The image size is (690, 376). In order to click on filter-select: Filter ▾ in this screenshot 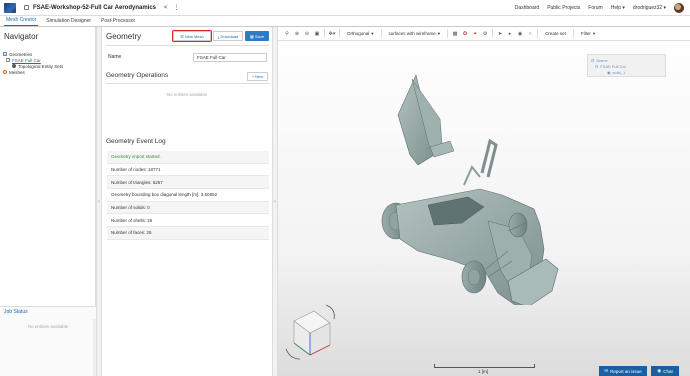, I will do `click(588, 33)`.